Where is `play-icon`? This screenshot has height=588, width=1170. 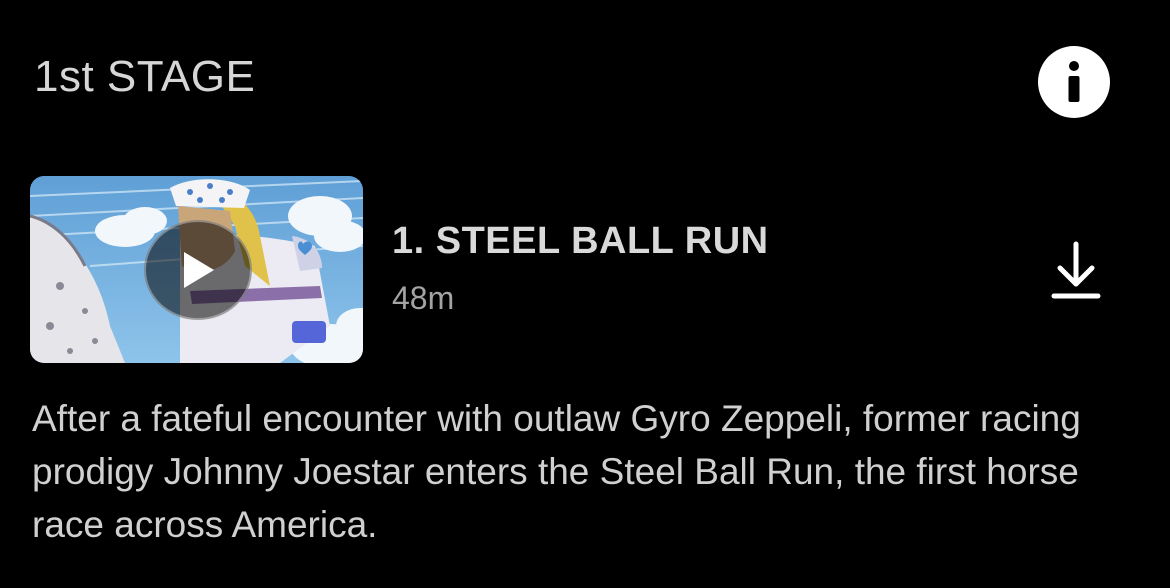
play-icon is located at coordinates (199, 270).